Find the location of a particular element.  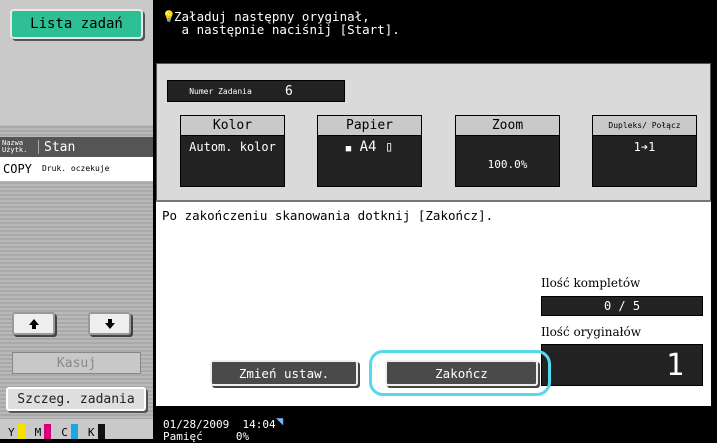

toner-cyan-bar is located at coordinates (74, 431).